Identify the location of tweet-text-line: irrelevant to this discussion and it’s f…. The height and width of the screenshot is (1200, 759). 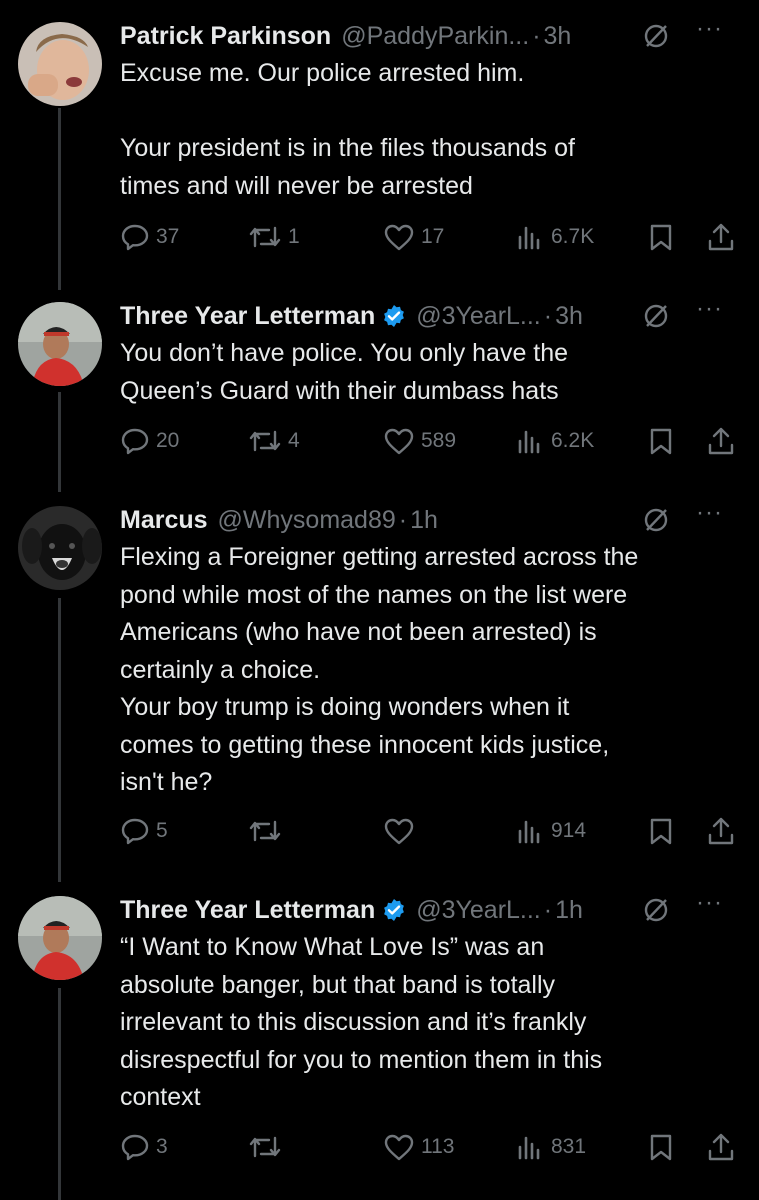
(353, 1022).